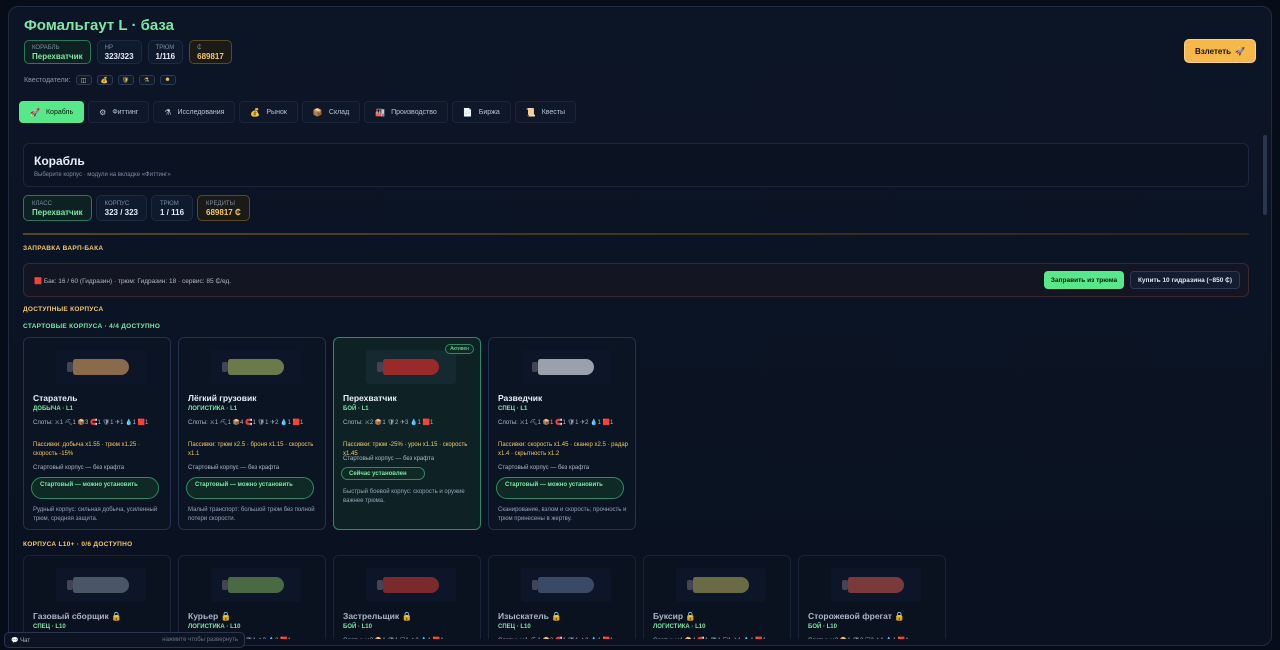  I want to click on ship-panel-title: Корабль, so click(59, 161).